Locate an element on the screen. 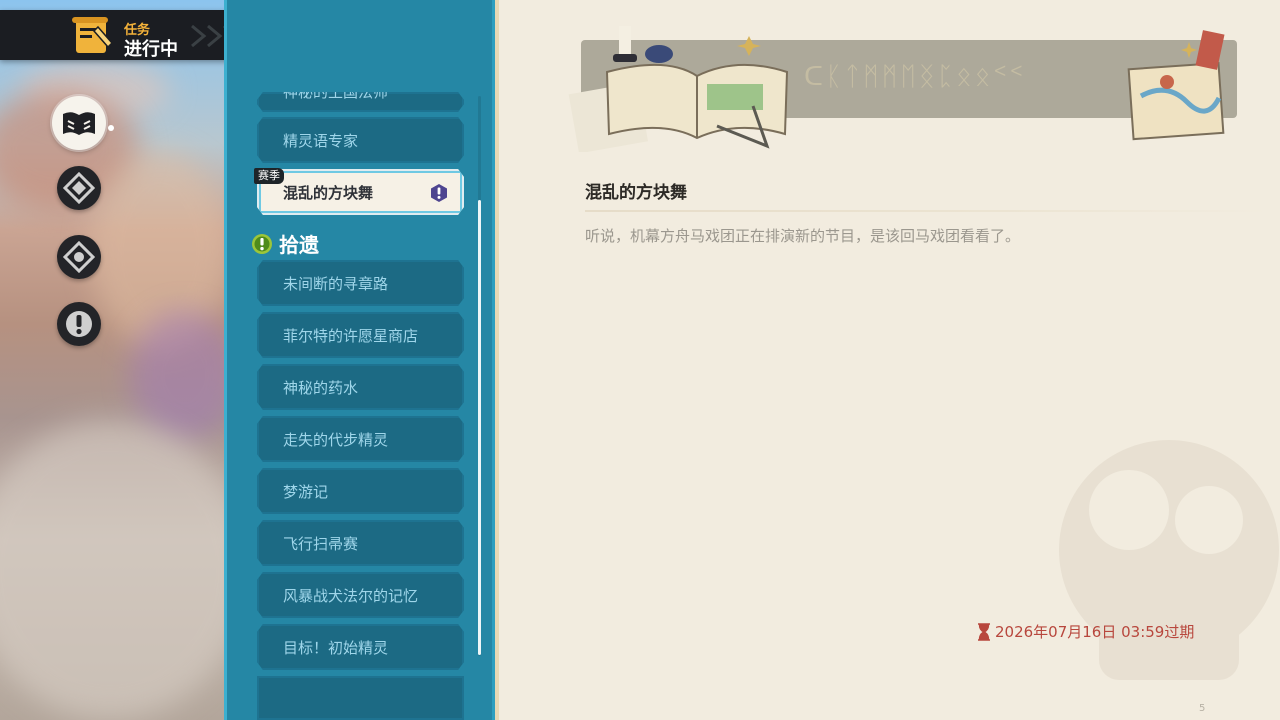 The height and width of the screenshot is (720, 1280). quest-item-label: 神秘的药水 is located at coordinates (321, 387).